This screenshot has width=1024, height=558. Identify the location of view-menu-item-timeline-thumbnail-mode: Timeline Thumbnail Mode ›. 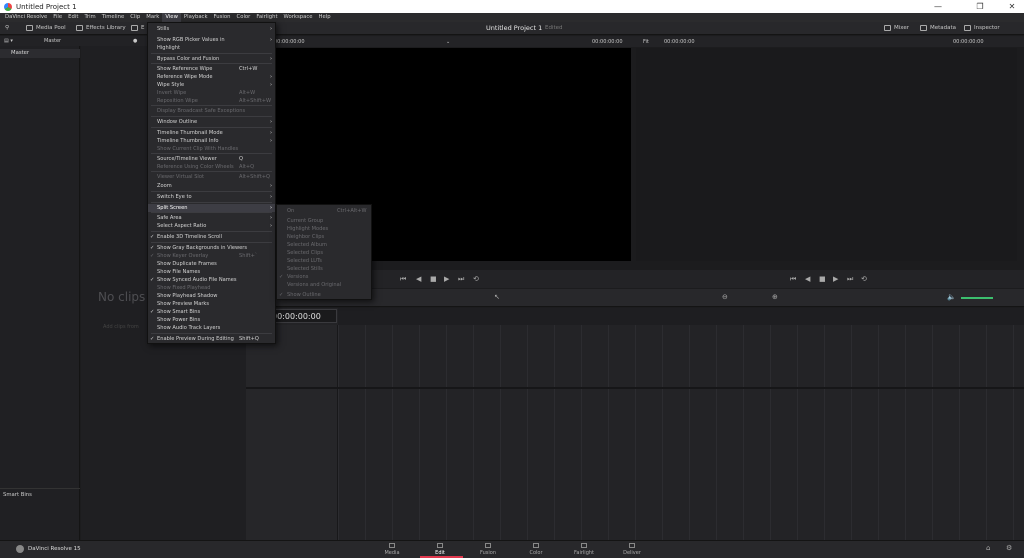
(211, 133).